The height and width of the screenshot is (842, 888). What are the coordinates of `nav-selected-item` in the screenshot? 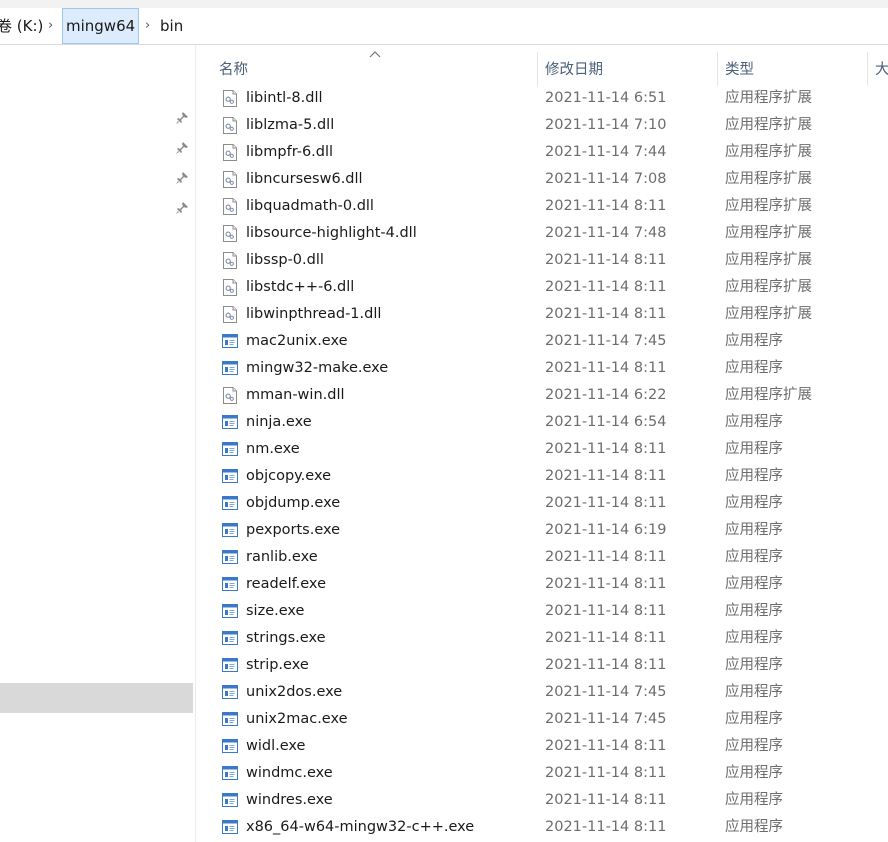 It's located at (96, 698).